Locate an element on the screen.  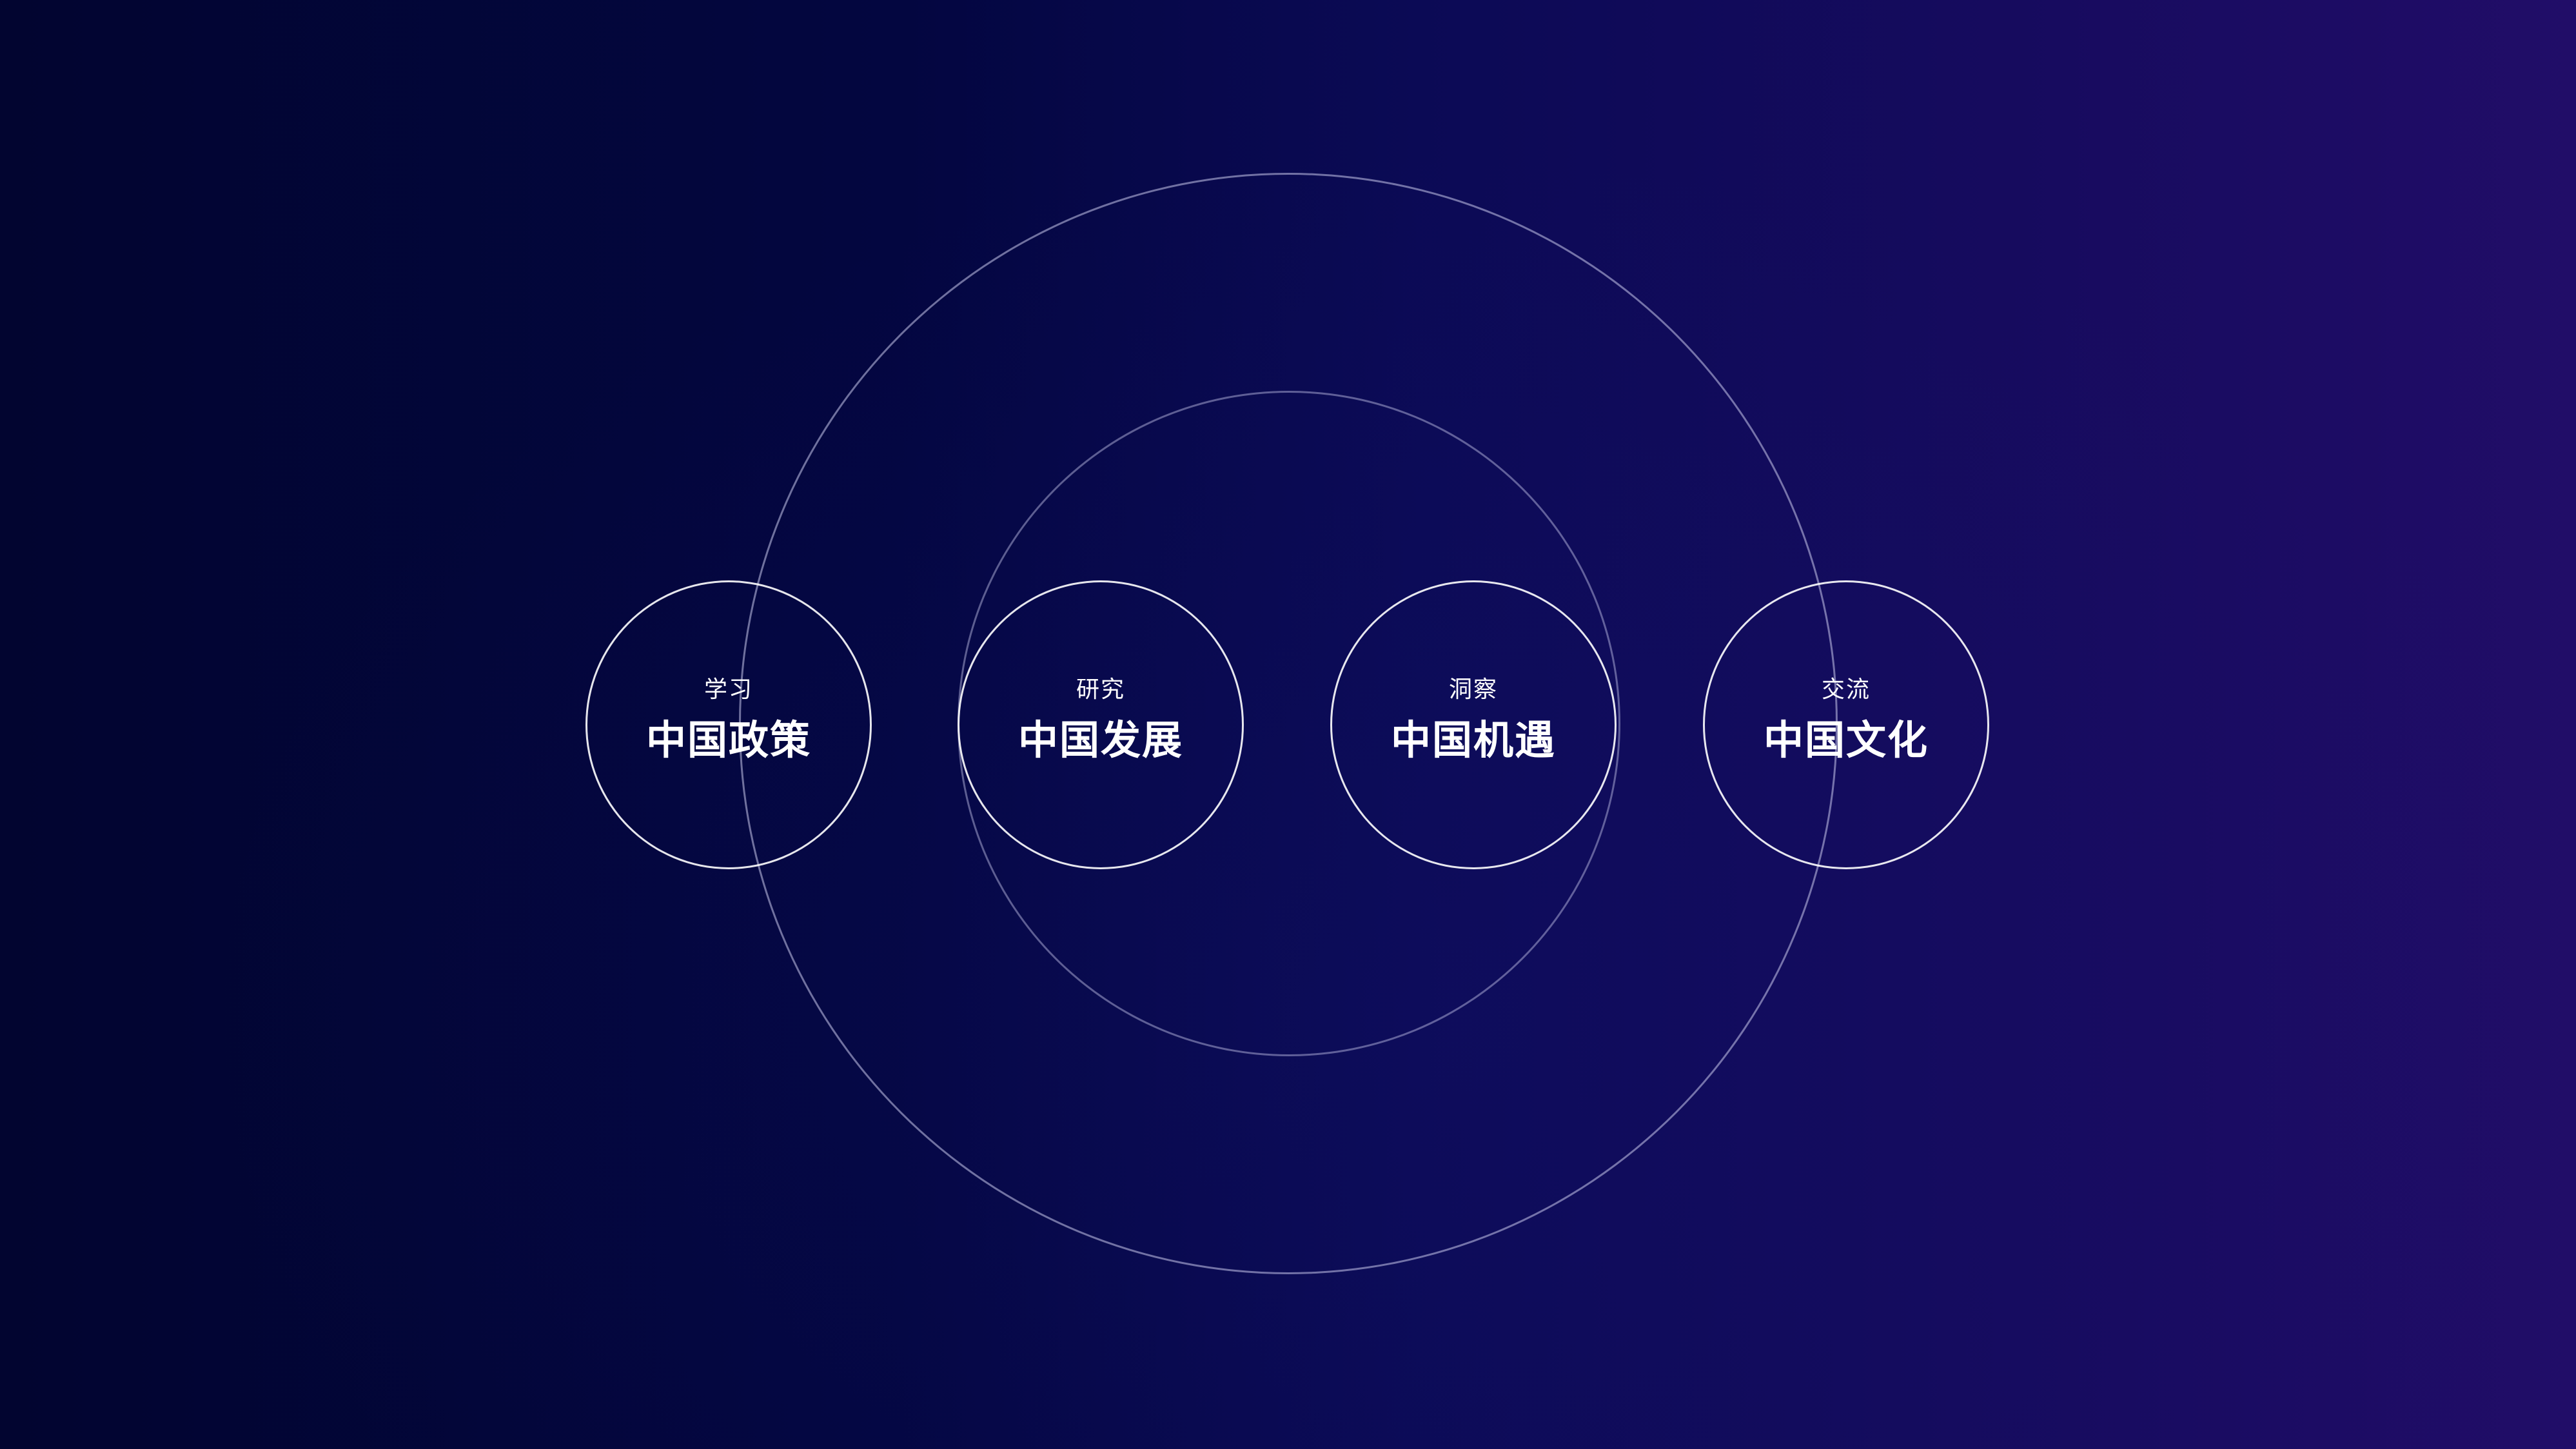
node-title: 中国政策 is located at coordinates (728, 740).